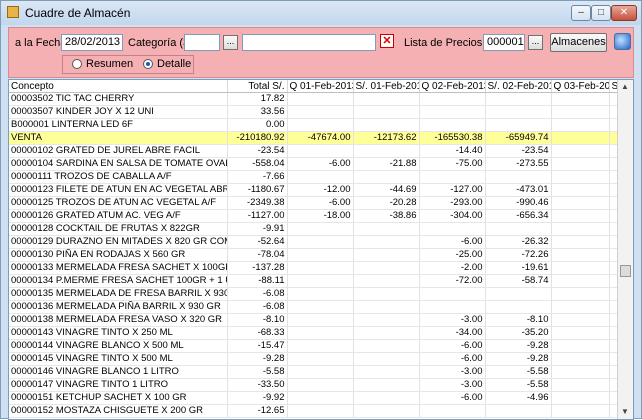 Image resolution: width=642 pixels, height=420 pixels. What do you see at coordinates (118, 333) in the screenshot?
I see `table-cell: 00000143 VINAGRE TINTO X 250 ML` at bounding box center [118, 333].